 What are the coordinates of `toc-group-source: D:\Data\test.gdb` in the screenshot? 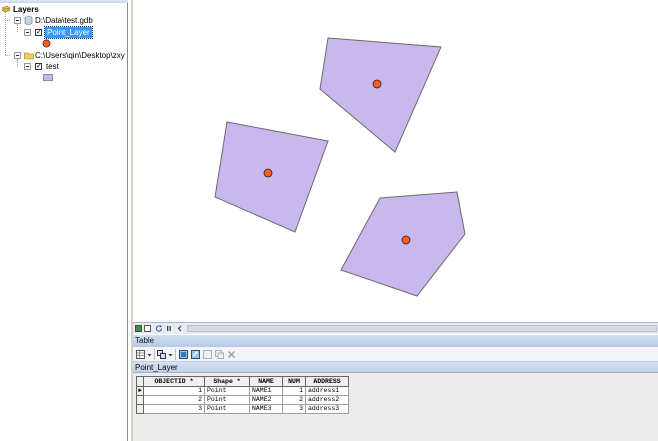 It's located at (64, 20).